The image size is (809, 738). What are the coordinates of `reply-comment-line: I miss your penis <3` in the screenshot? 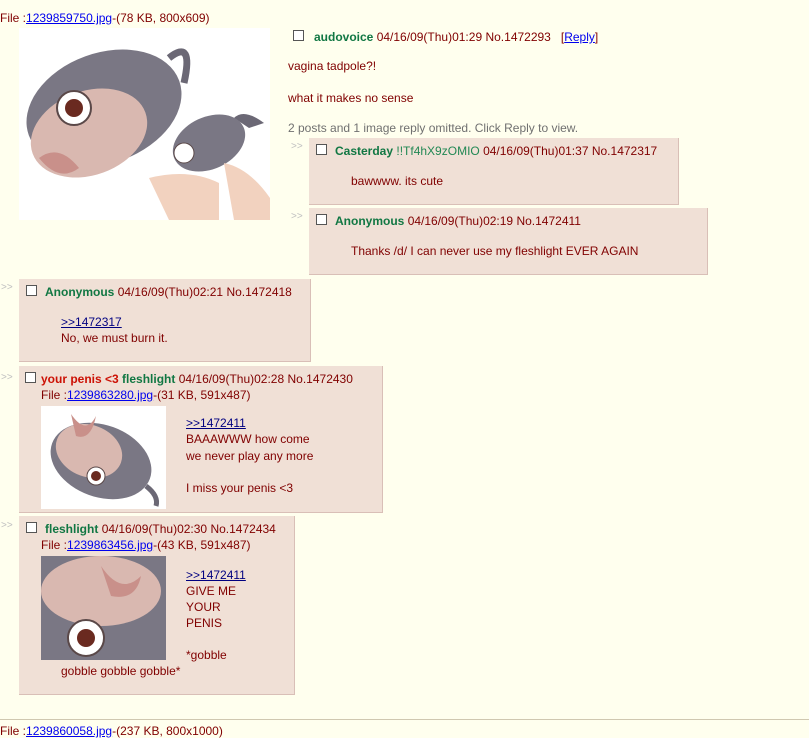 It's located at (240, 488).